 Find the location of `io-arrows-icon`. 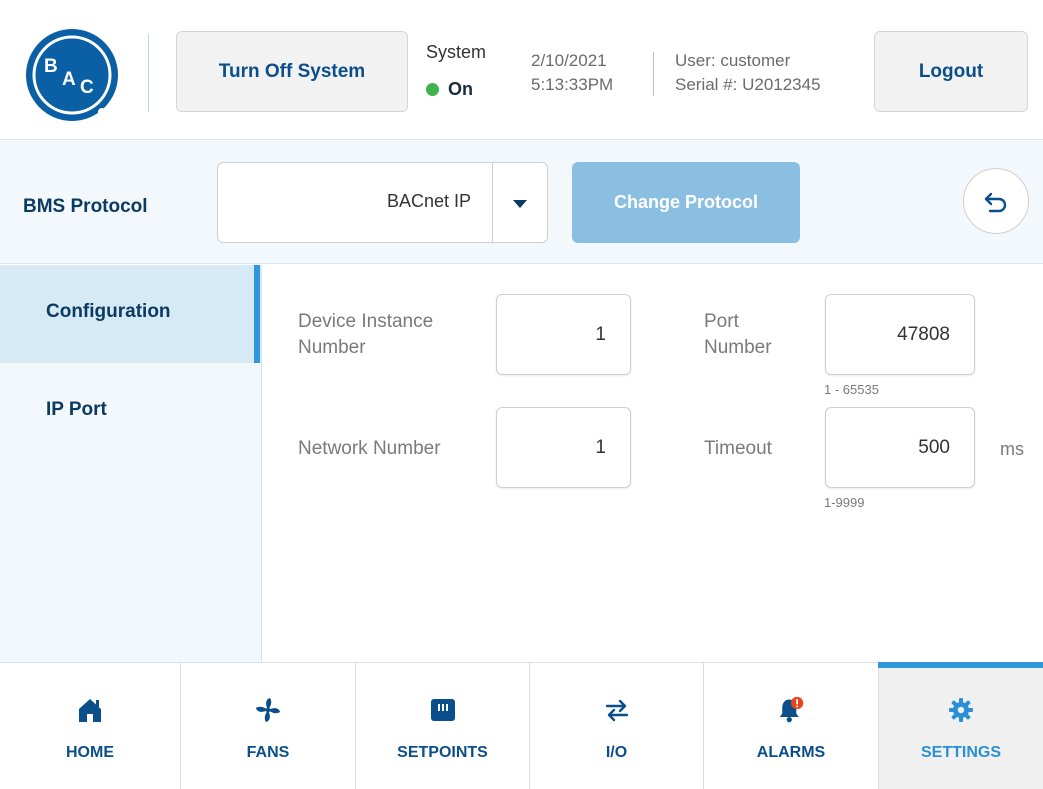

io-arrows-icon is located at coordinates (617, 710).